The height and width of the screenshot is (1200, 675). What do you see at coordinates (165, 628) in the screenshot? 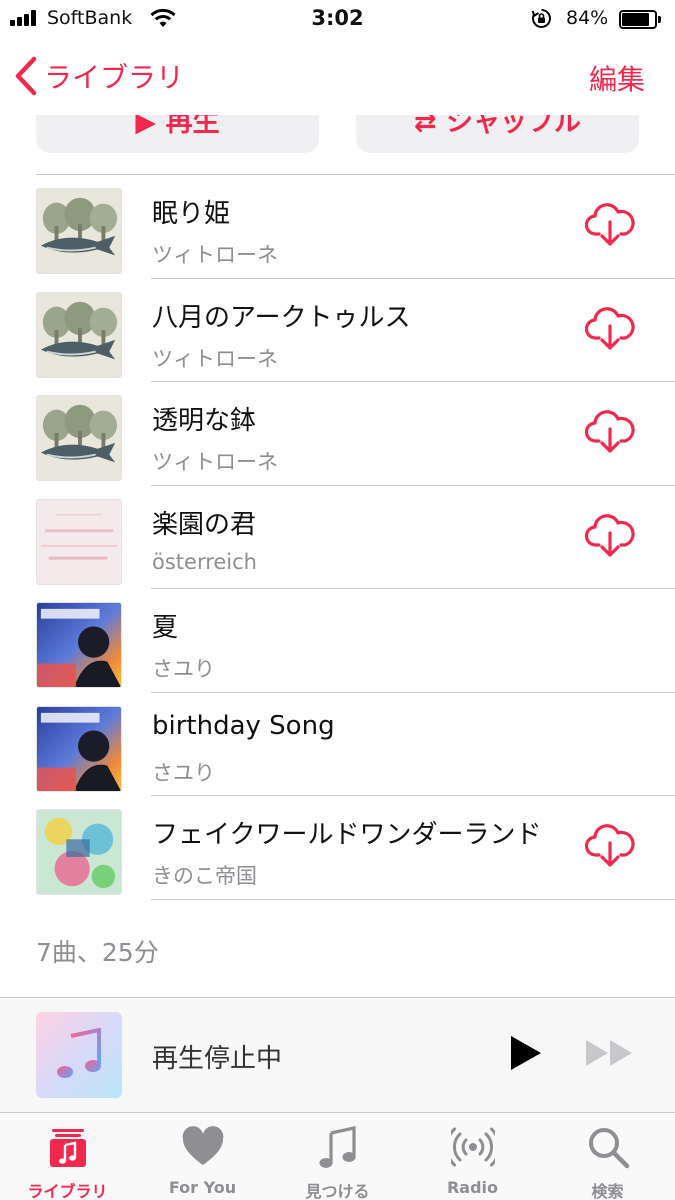
I see `song-title: 夏` at bounding box center [165, 628].